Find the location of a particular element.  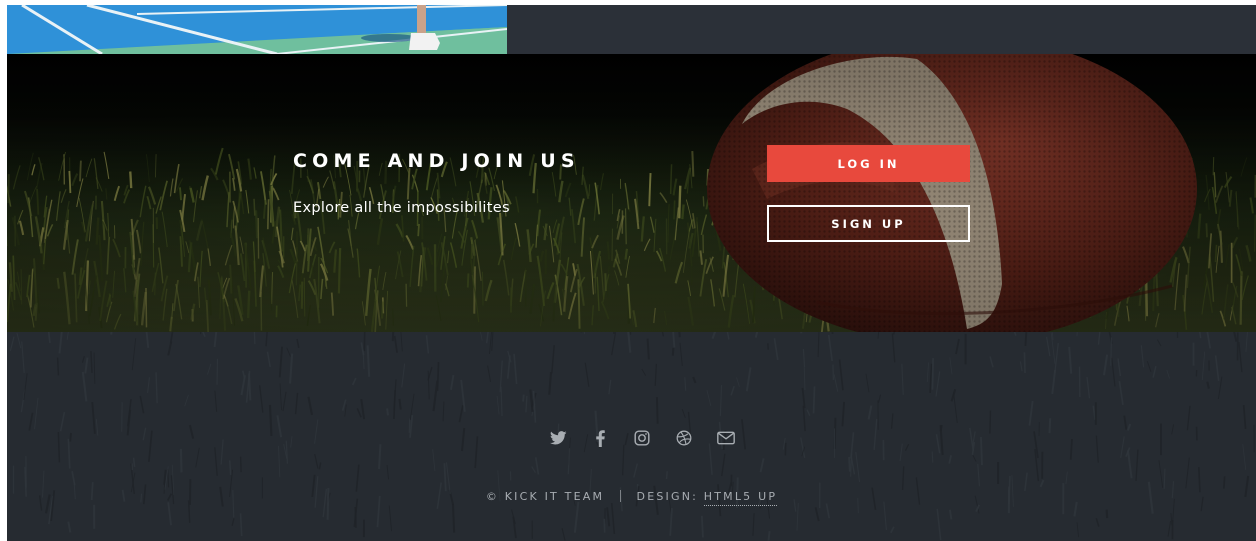

signup-button: SIGN UP is located at coordinates (868, 223).